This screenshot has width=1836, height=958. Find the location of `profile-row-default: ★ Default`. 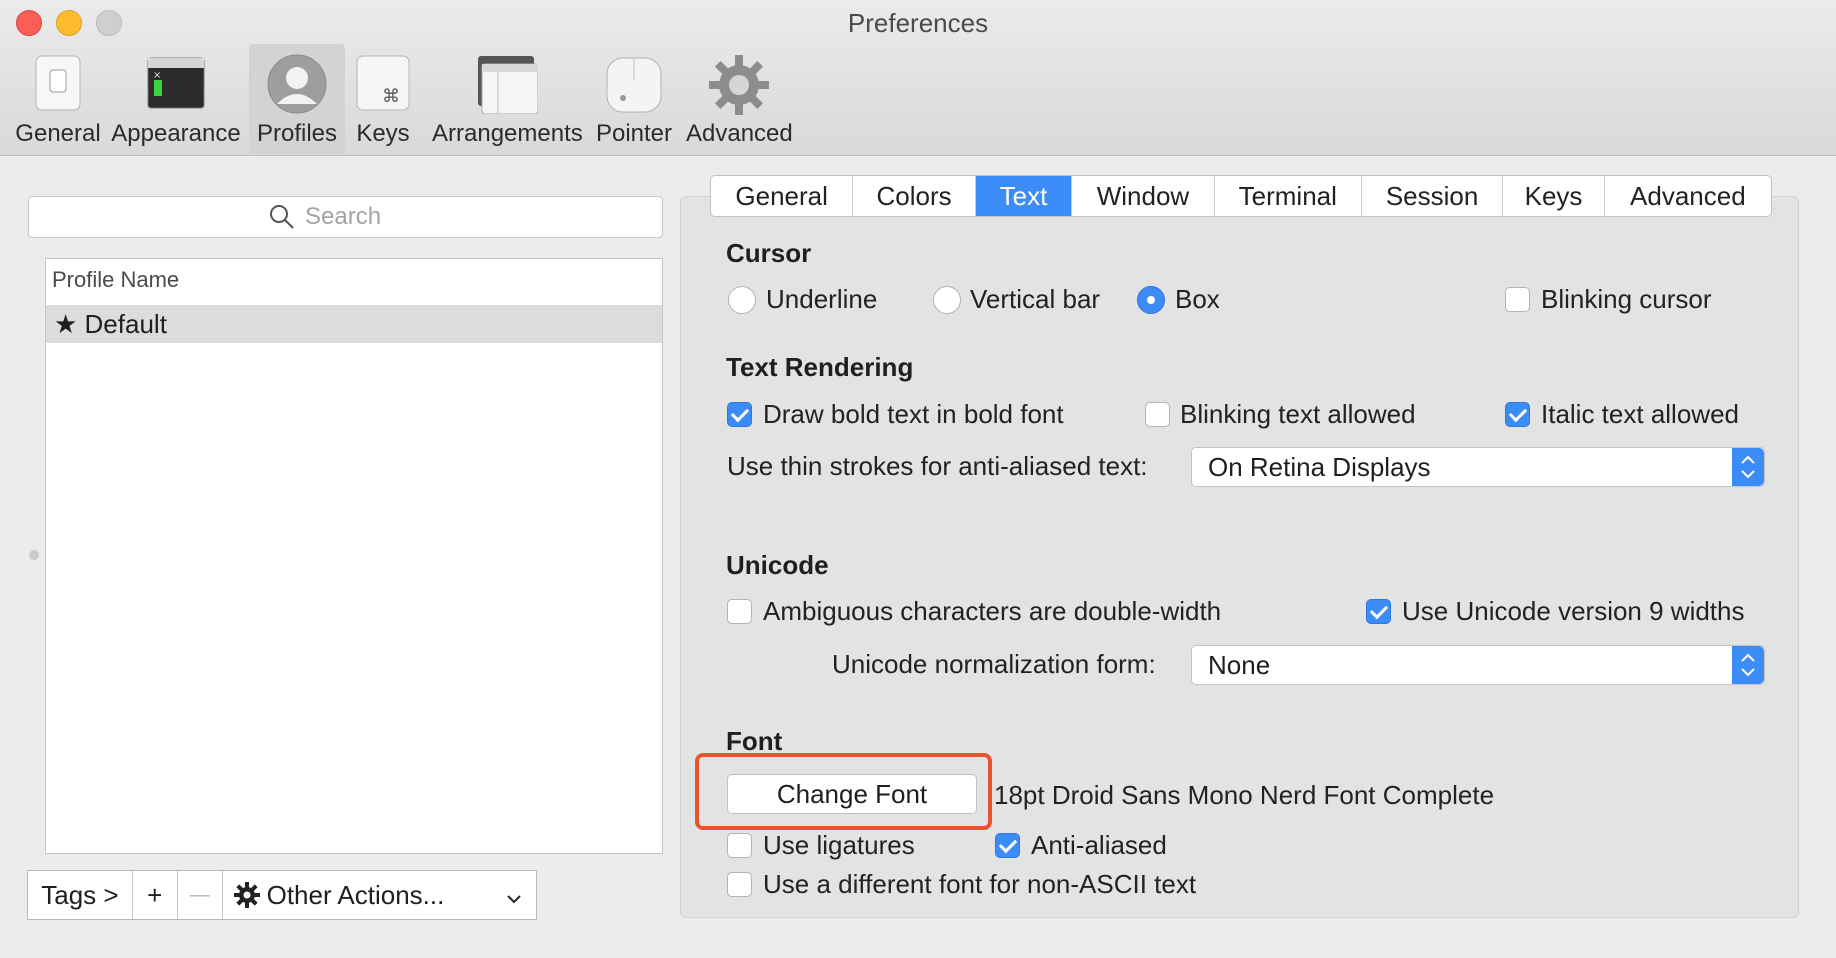

profile-row-default: ★ Default is located at coordinates (354, 324).